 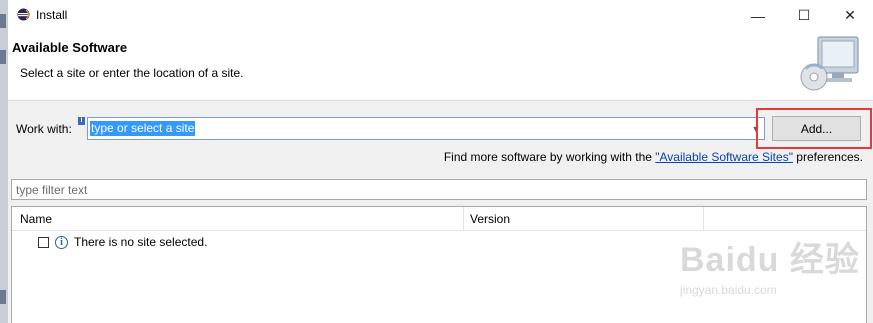 What do you see at coordinates (440, 15) in the screenshot?
I see `title-bar: Install — ☐ ✕` at bounding box center [440, 15].